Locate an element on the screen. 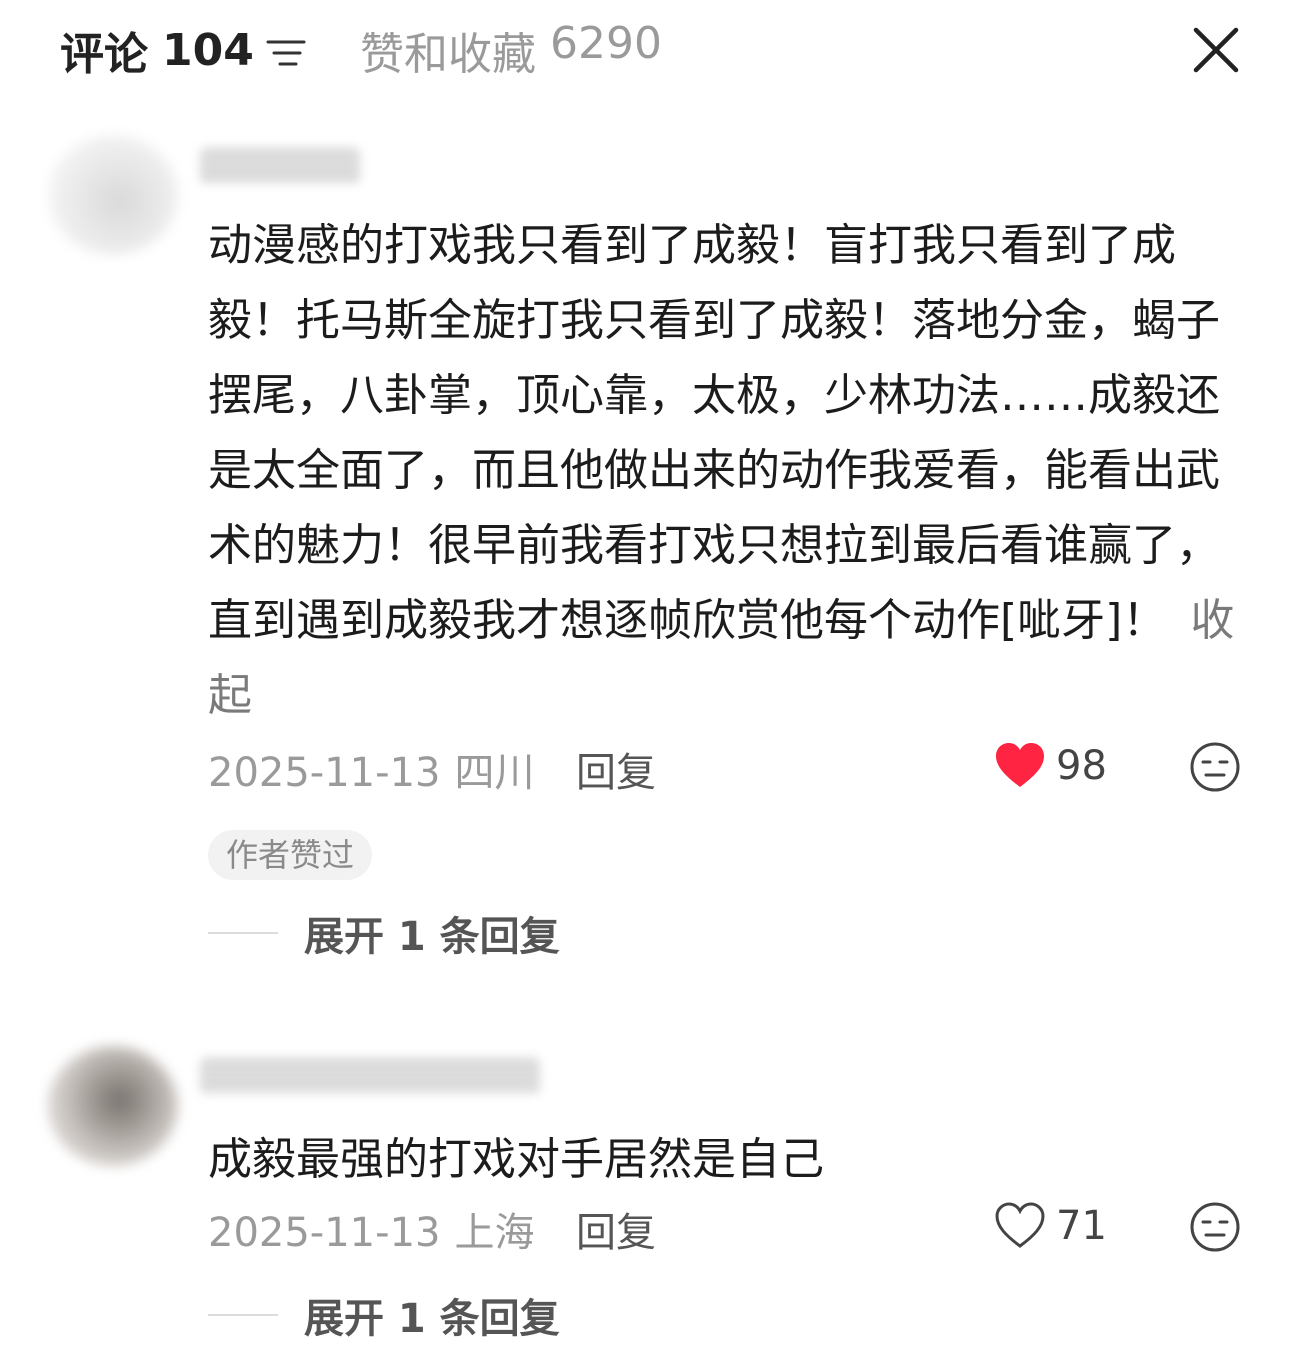 This screenshot has height=1367, width=1290. heart-outline-icon is located at coordinates (1020, 1225).